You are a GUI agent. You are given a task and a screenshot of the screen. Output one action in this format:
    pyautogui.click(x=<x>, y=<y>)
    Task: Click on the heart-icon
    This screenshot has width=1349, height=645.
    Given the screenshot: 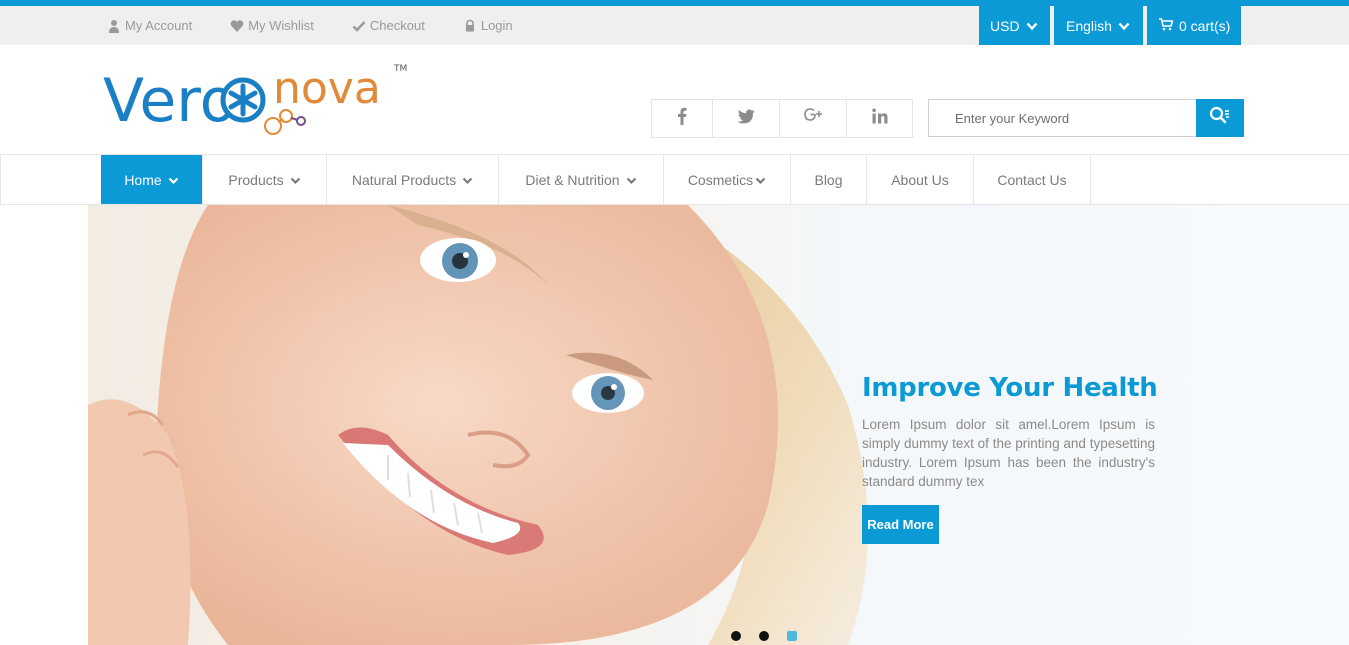 What is the action you would take?
    pyautogui.click(x=237, y=26)
    